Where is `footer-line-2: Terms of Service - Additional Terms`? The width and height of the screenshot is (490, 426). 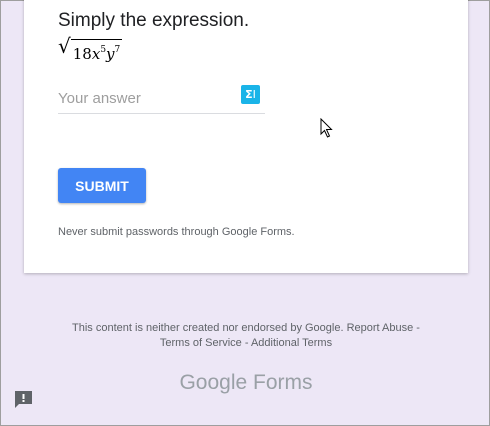 footer-line-2: Terms of Service - Additional Terms is located at coordinates (245, 343).